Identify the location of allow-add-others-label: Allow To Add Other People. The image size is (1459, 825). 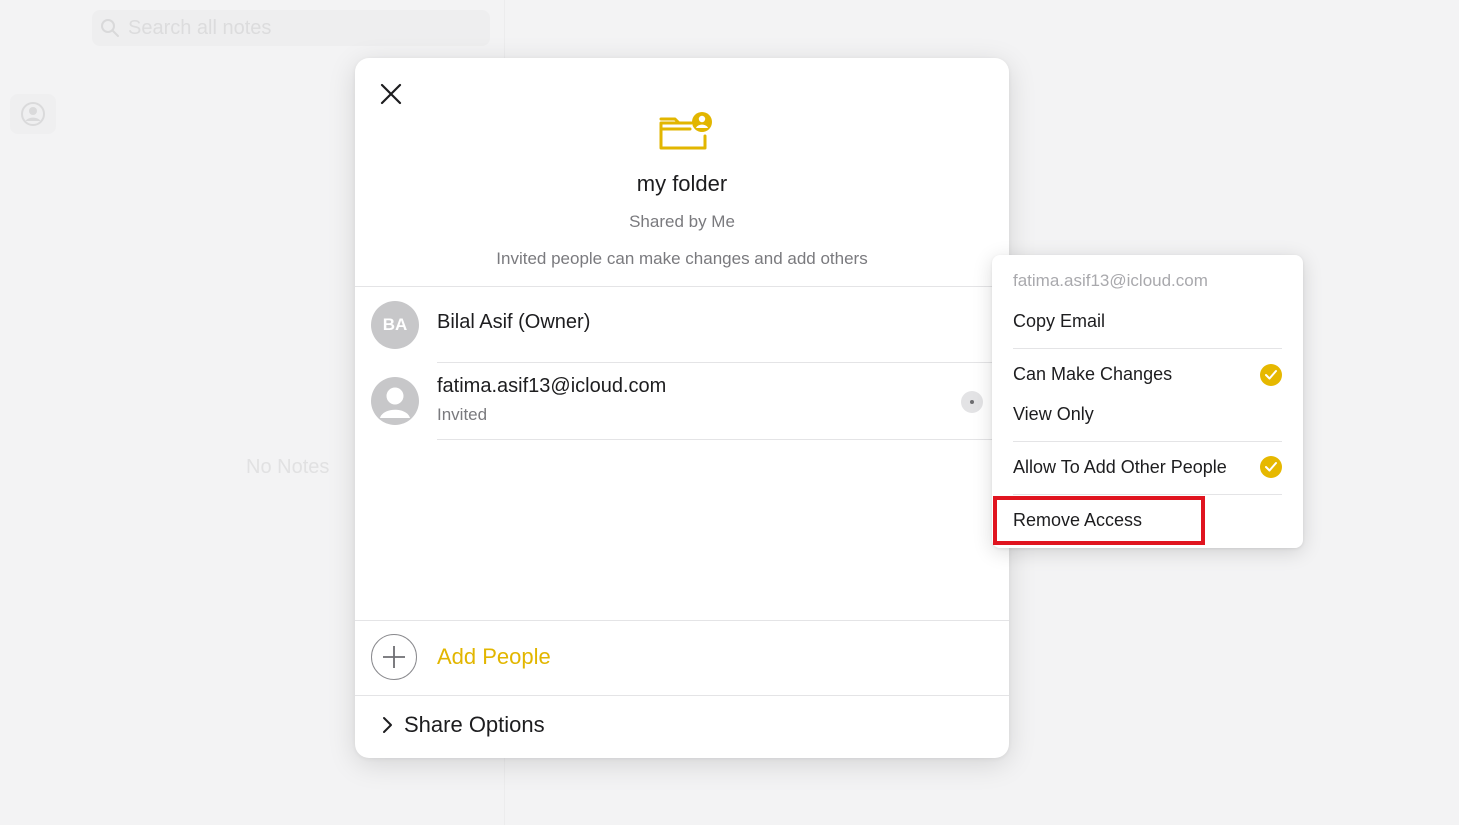
(1120, 466).